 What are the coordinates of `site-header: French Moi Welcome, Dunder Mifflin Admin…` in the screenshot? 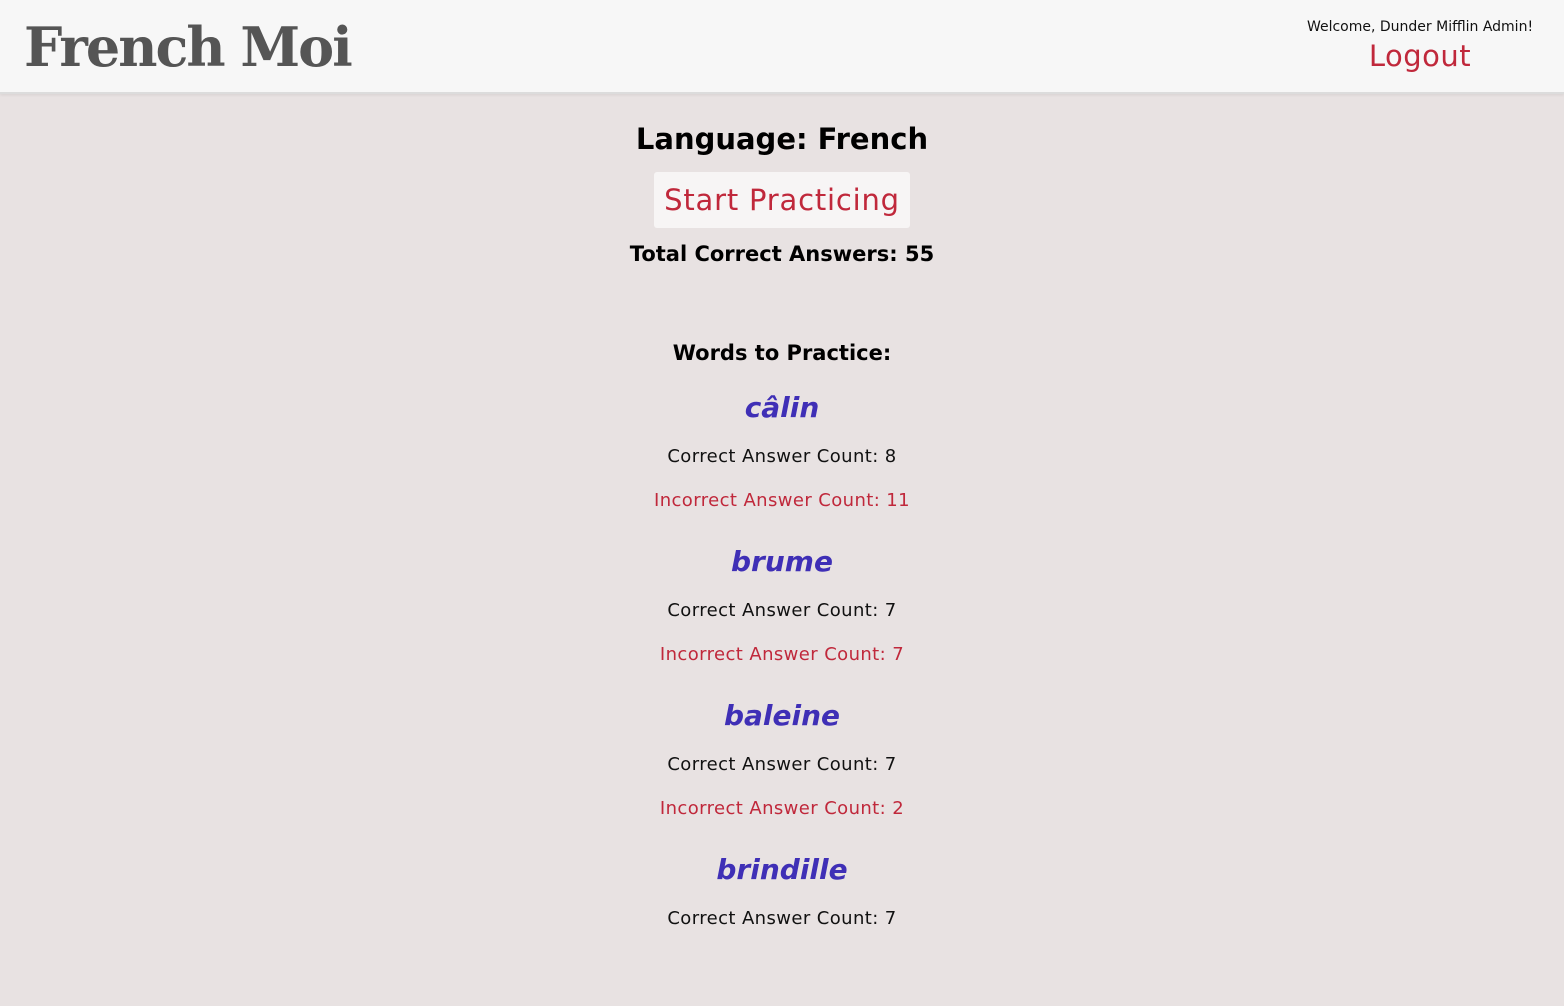 It's located at (782, 47).